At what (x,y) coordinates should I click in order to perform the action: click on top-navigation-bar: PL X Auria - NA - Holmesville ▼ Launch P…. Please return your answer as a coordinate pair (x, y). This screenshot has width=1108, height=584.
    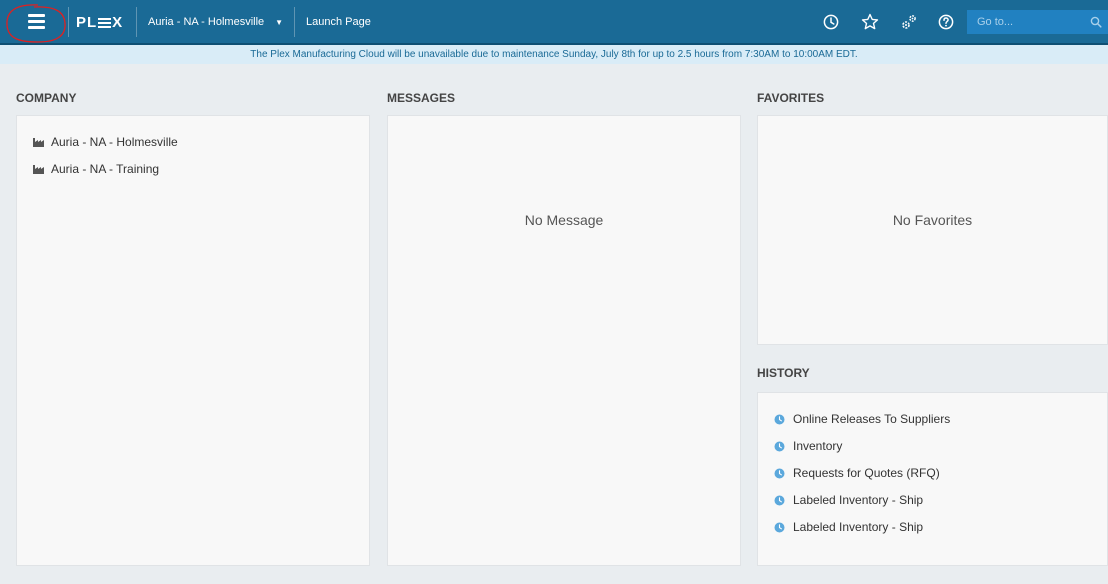
    Looking at the image, I should click on (554, 21).